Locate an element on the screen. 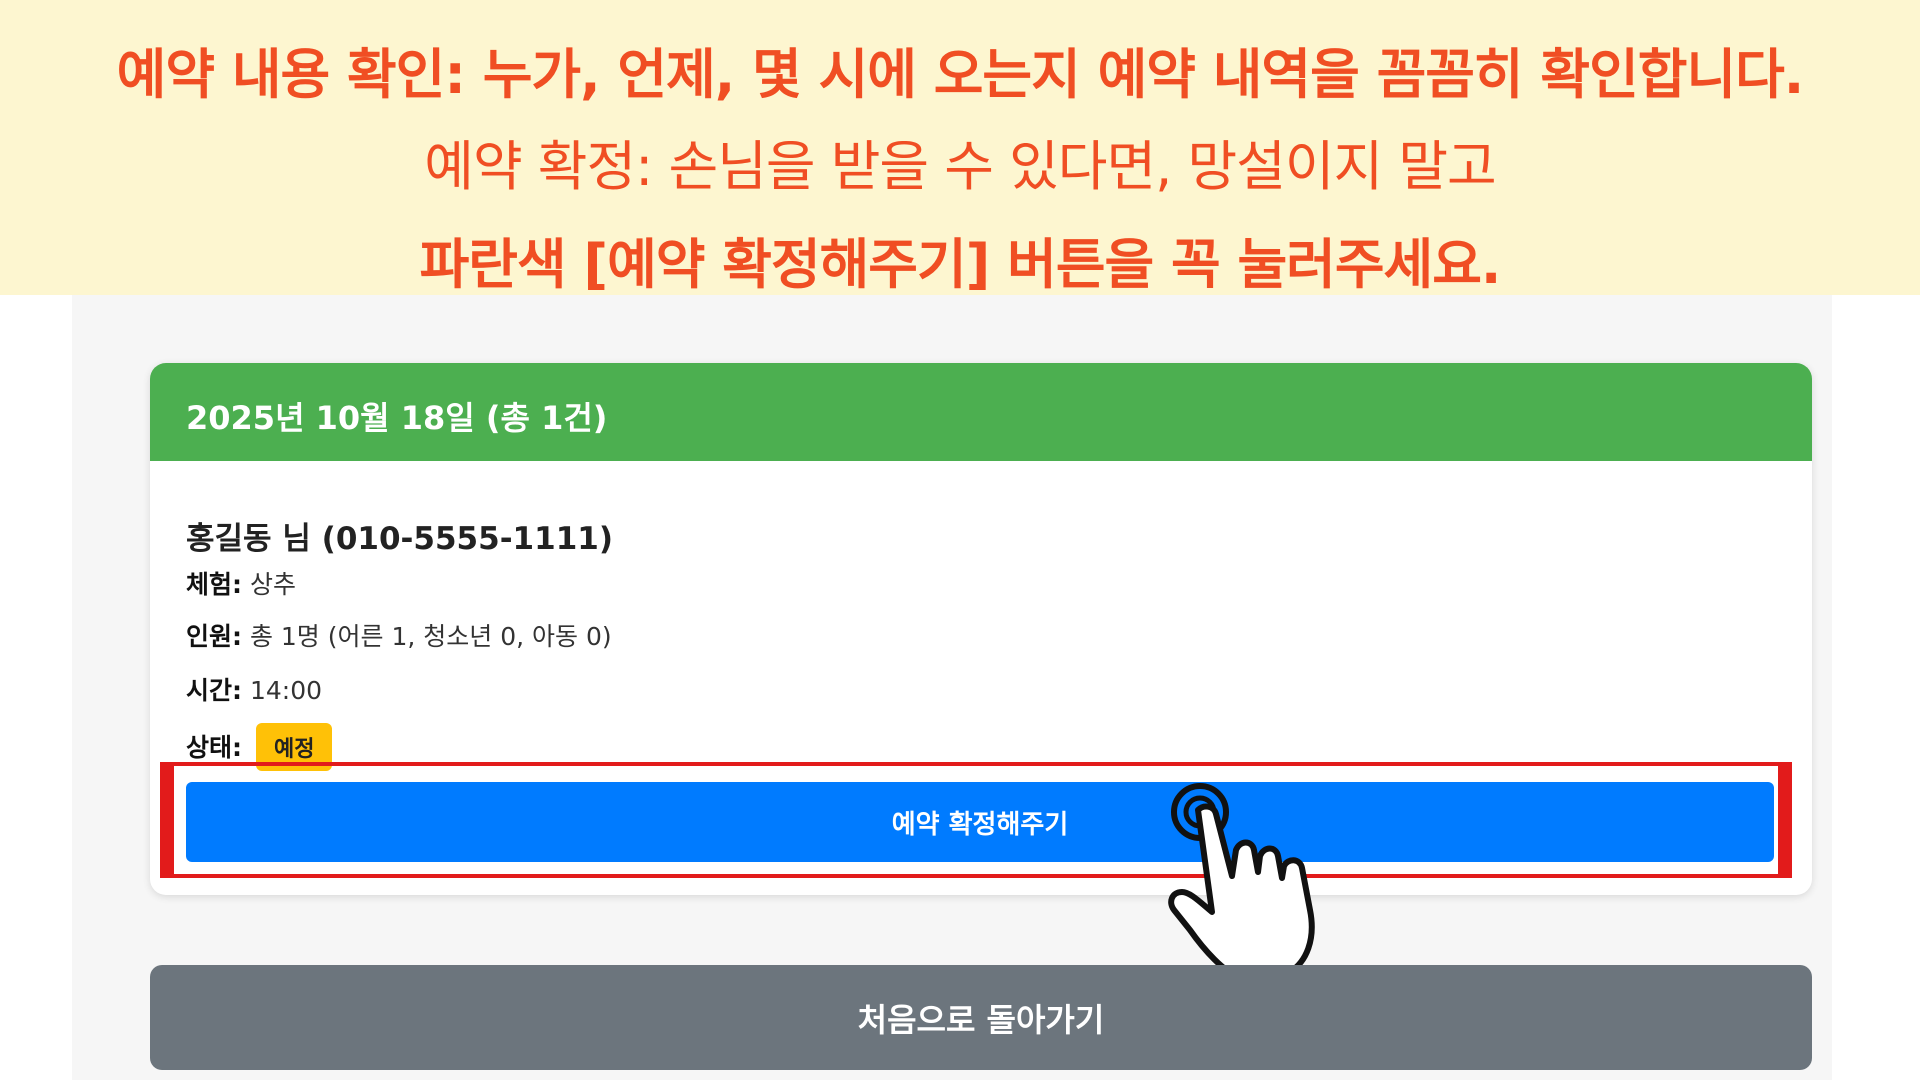  highlight-left-edge is located at coordinates (167, 820).